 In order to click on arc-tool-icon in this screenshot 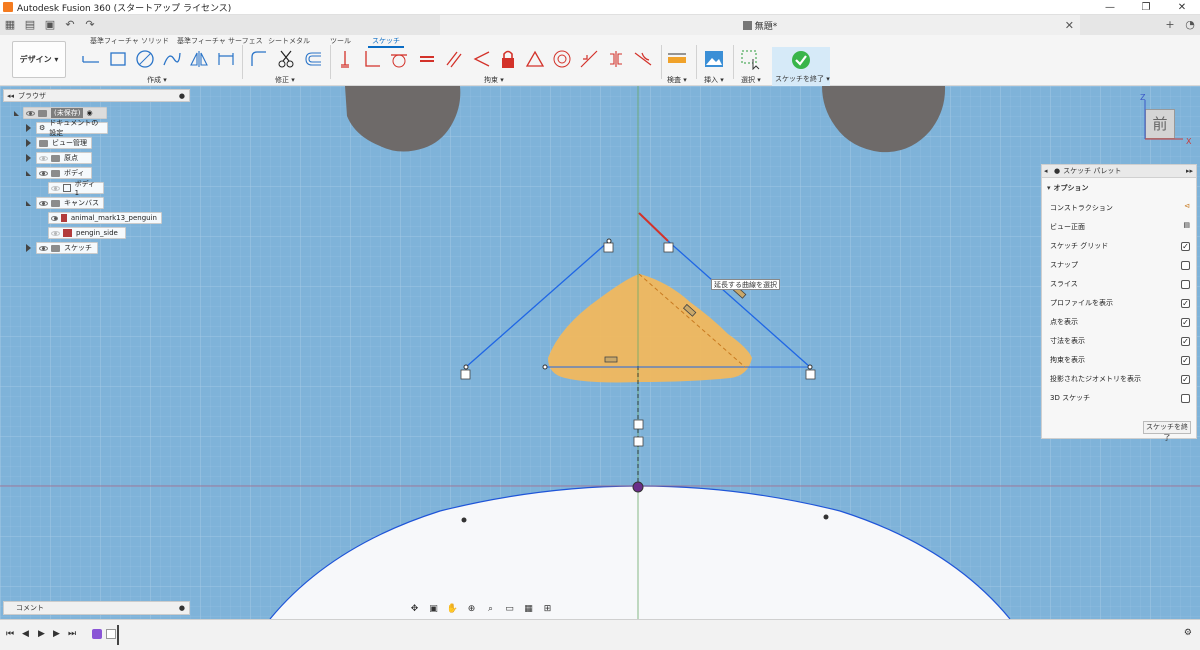, I will do `click(172, 59)`.